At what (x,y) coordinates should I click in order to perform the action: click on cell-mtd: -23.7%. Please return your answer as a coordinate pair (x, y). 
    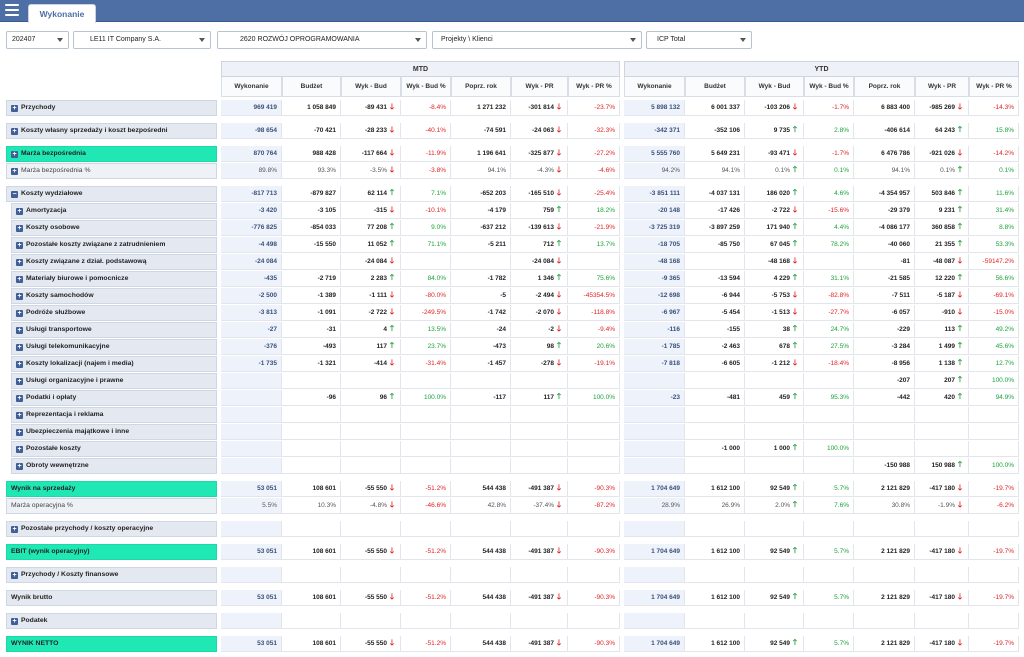
    Looking at the image, I should click on (594, 108).